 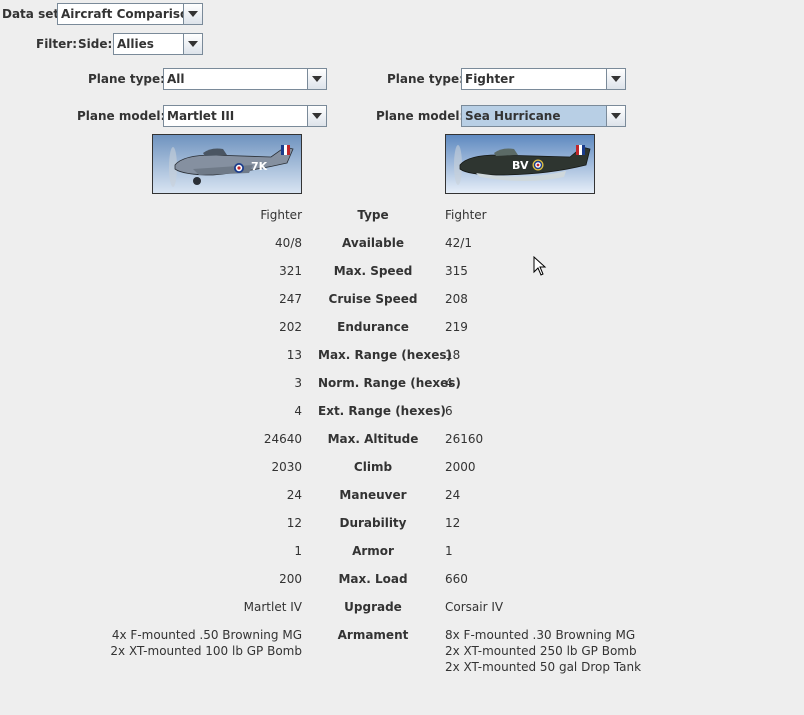 What do you see at coordinates (402, 551) in the screenshot?
I see `stat-row-armor: 1 Armor 1` at bounding box center [402, 551].